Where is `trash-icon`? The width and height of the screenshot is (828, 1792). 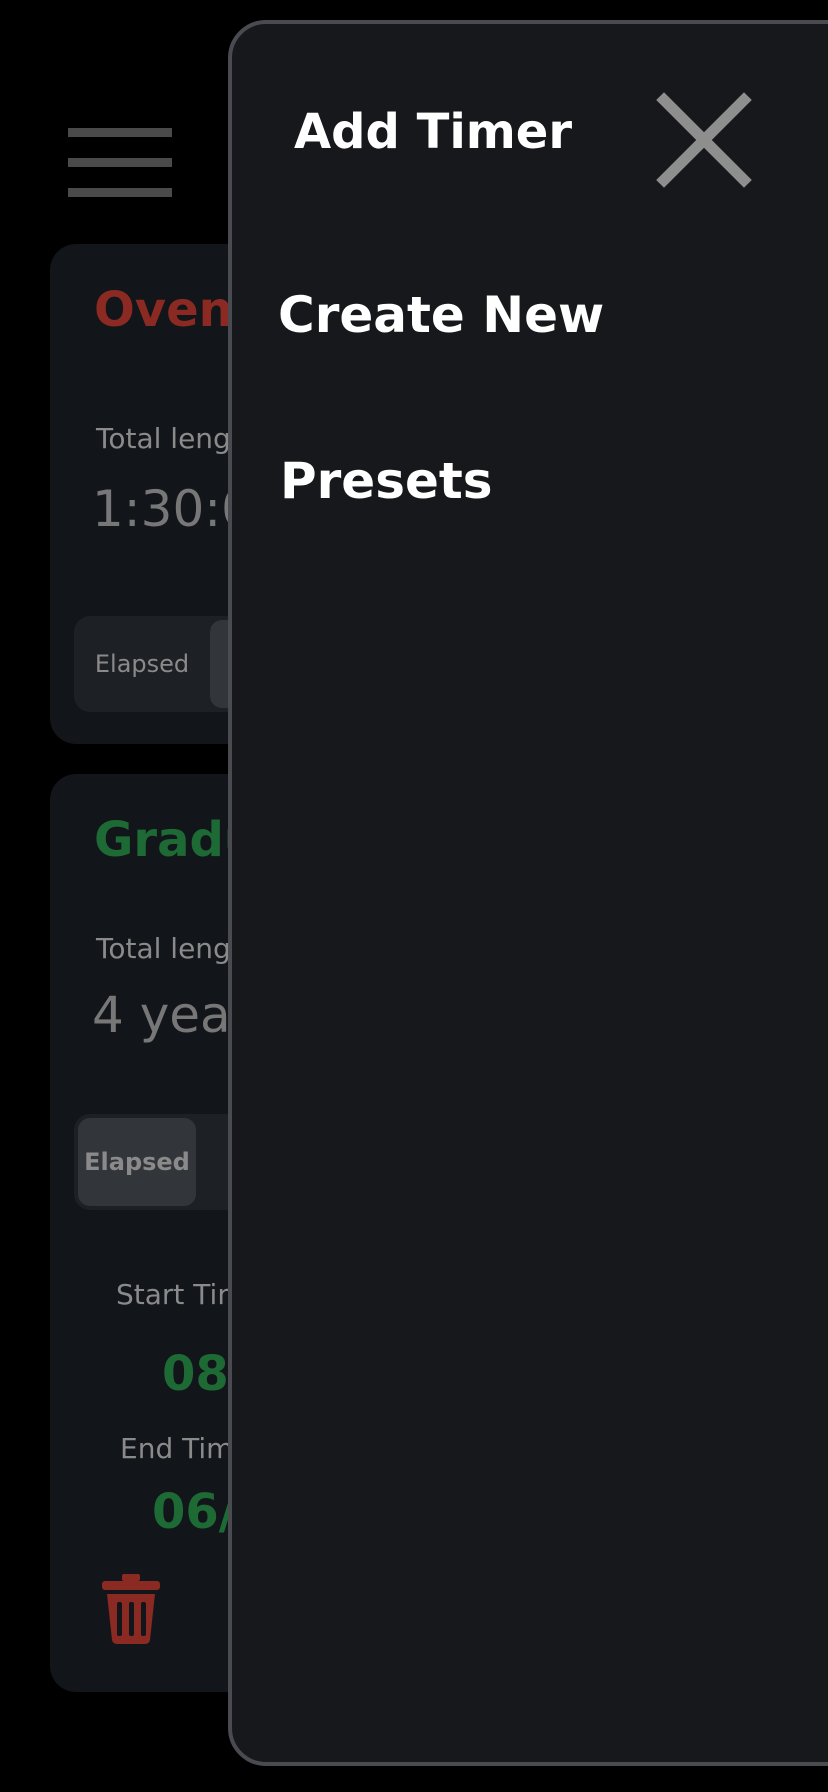
trash-icon is located at coordinates (131, 1609).